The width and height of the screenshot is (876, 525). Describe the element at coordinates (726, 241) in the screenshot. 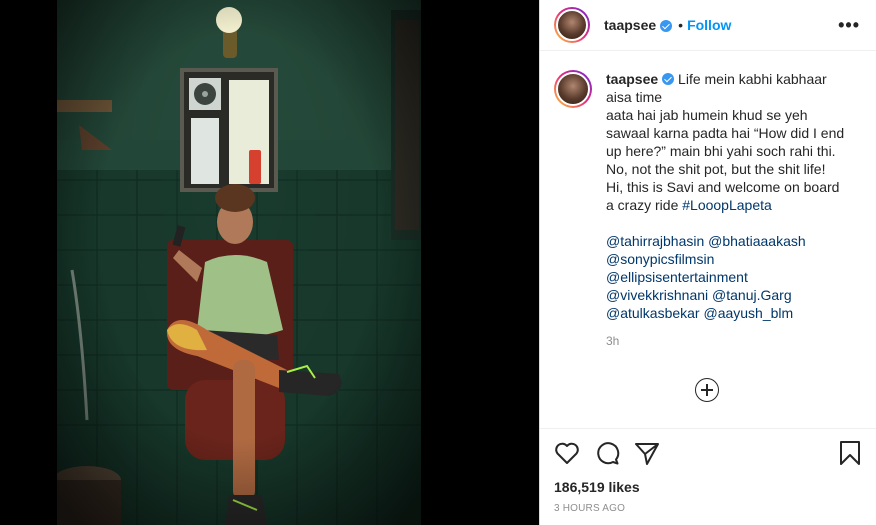

I see `mentions-link: @tahirrajbhasin @bhatiaaakash` at that location.